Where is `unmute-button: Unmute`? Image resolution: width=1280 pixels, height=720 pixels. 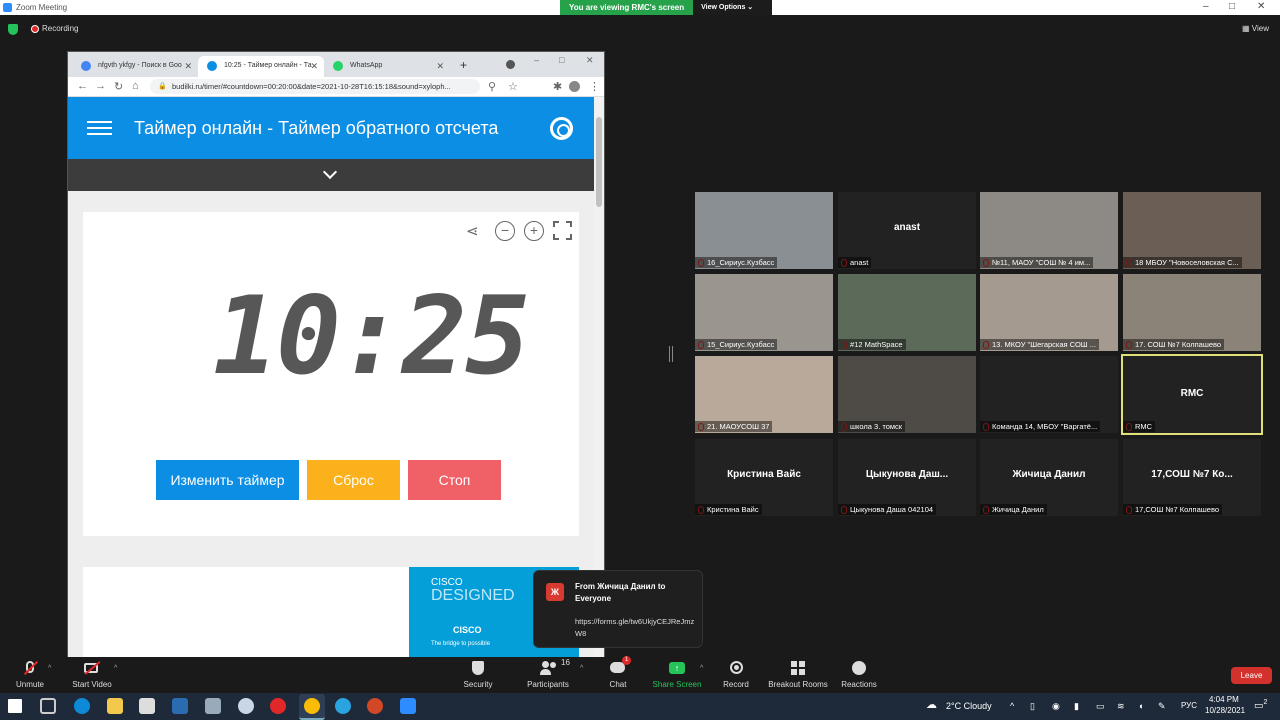 unmute-button: Unmute is located at coordinates (32, 673).